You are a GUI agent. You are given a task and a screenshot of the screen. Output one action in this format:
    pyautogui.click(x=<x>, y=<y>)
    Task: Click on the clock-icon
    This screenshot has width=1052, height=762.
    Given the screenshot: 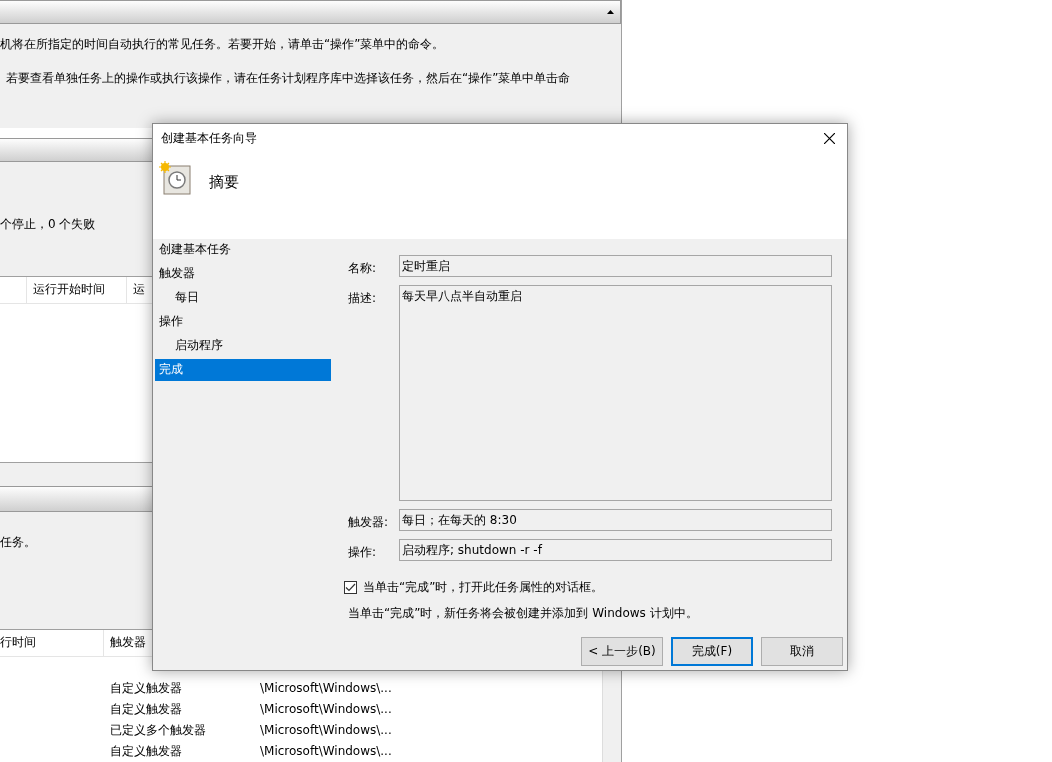 What is the action you would take?
    pyautogui.click(x=175, y=178)
    